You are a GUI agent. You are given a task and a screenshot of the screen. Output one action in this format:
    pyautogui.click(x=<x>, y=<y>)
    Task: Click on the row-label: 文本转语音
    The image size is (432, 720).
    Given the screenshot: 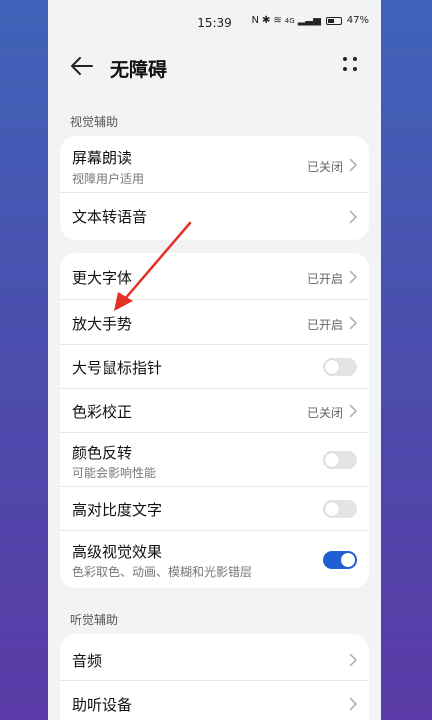 What is the action you would take?
    pyautogui.click(x=110, y=217)
    